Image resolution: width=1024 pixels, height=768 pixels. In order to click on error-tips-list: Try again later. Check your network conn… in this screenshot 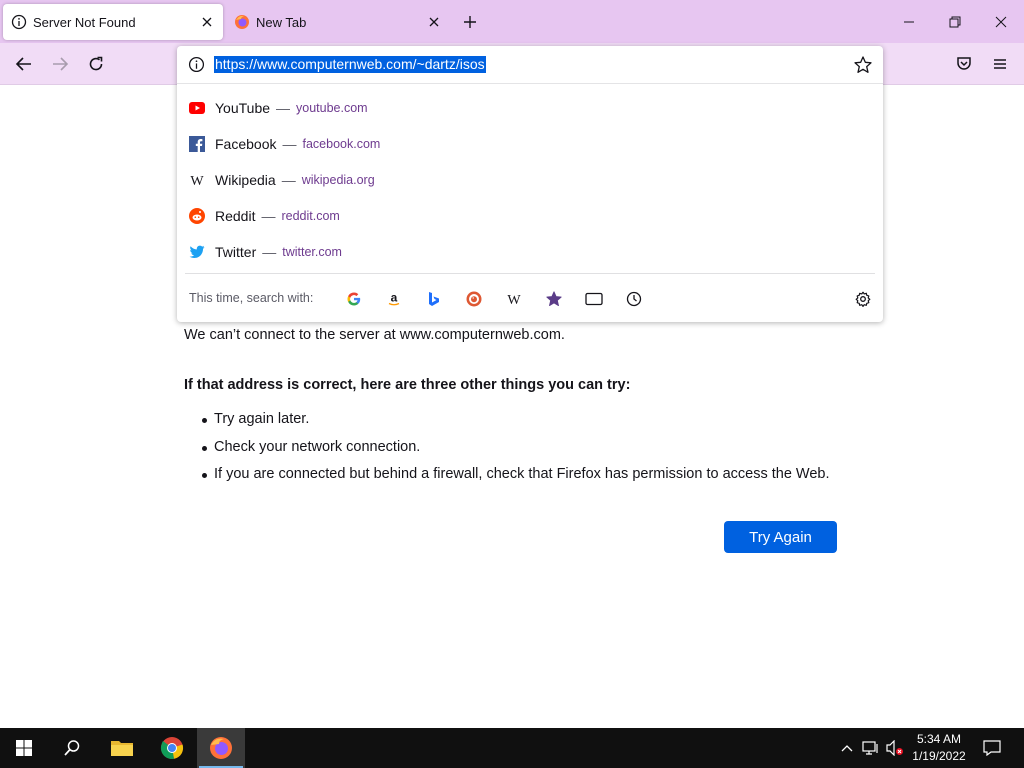, I will do `click(515, 452)`.